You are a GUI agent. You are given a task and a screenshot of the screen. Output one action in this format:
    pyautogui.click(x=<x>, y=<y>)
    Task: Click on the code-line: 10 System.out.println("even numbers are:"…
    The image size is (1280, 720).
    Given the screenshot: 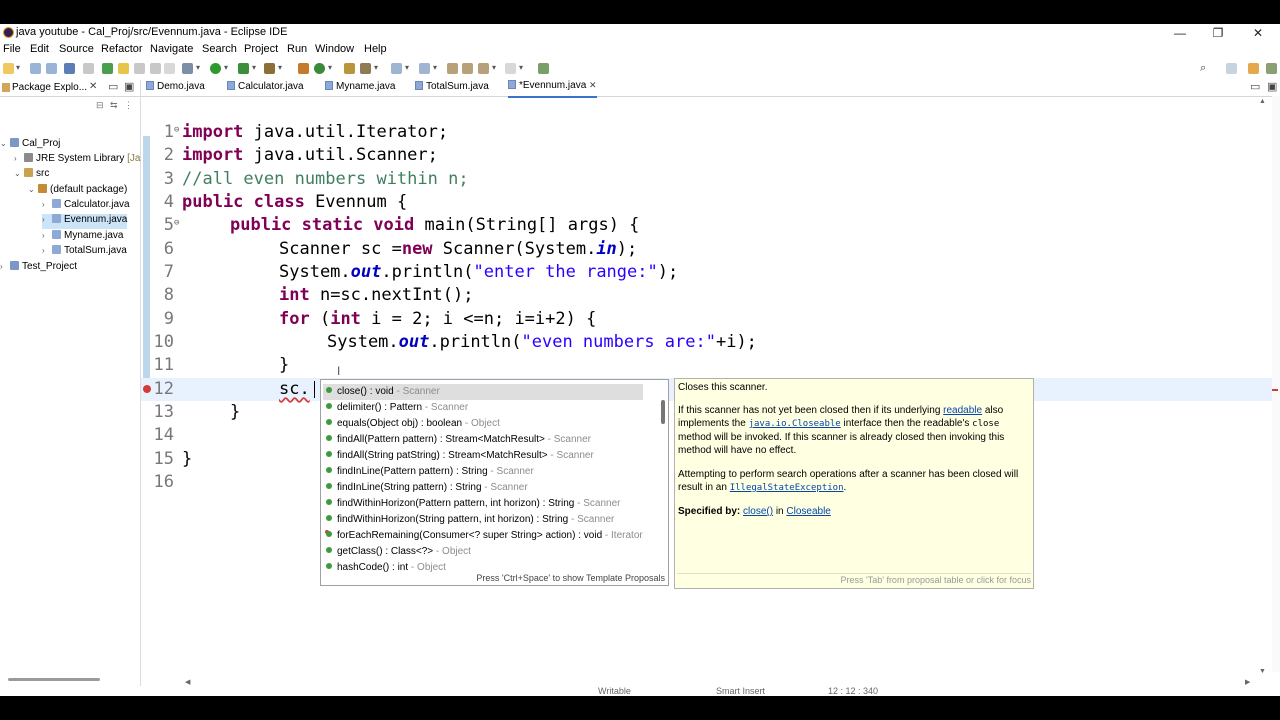 What is the action you would take?
    pyautogui.click(x=710, y=342)
    